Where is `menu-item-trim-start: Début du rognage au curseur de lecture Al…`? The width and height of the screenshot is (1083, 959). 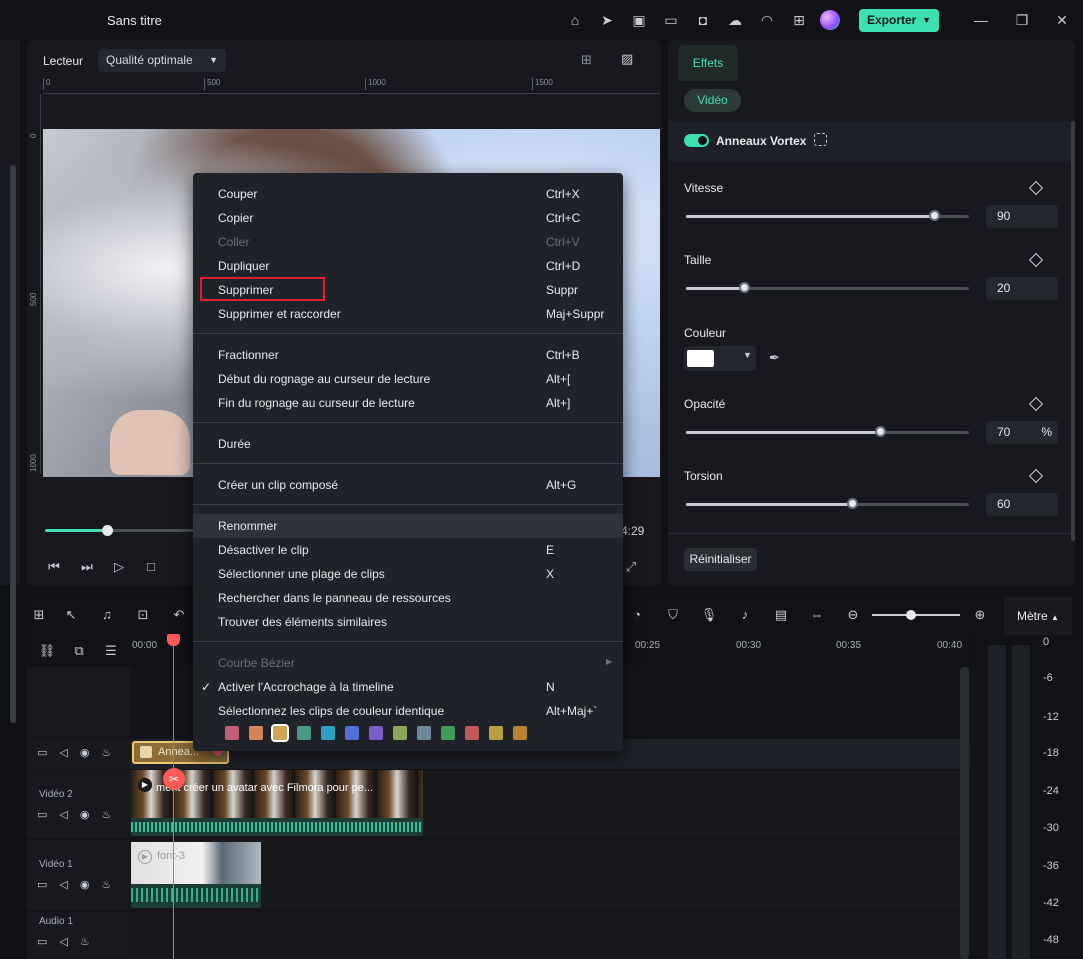 menu-item-trim-start: Début du rognage au curseur de lecture Al… is located at coordinates (408, 379).